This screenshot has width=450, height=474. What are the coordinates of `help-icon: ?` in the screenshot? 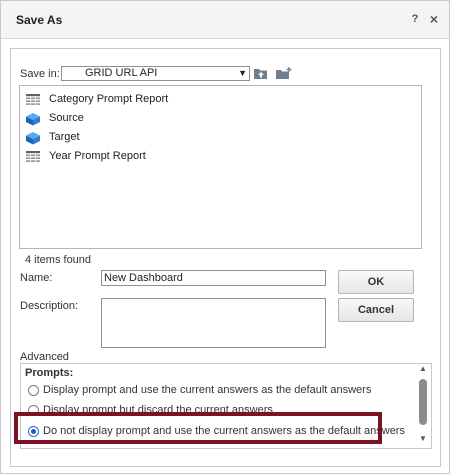 It's located at (415, 20).